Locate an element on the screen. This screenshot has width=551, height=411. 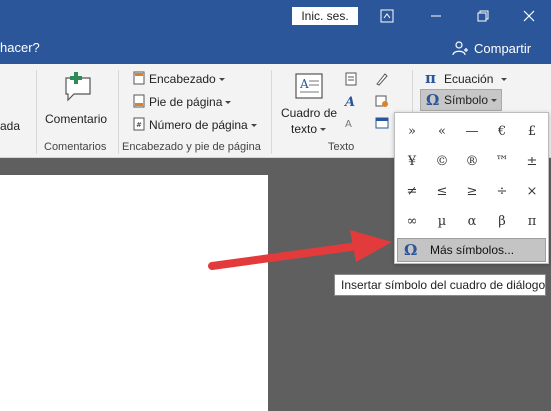
annotation-arrow is located at coordinates (300, 250).